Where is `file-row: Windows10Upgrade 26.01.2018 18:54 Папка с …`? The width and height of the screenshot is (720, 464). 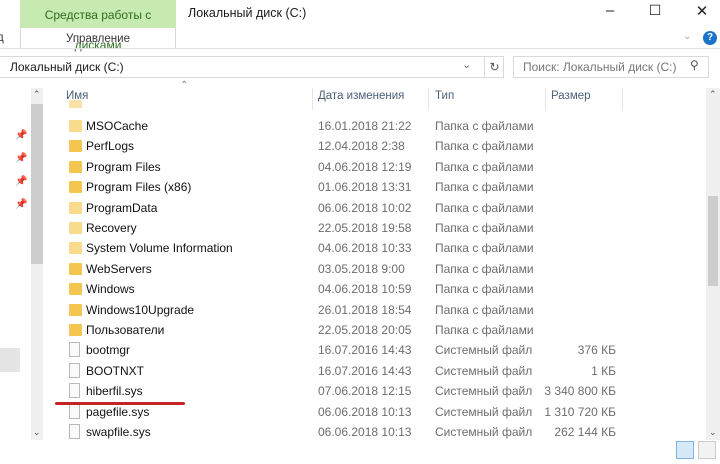
file-row: Windows10Upgrade 26.01.2018 18:54 Папка с … is located at coordinates (380, 310).